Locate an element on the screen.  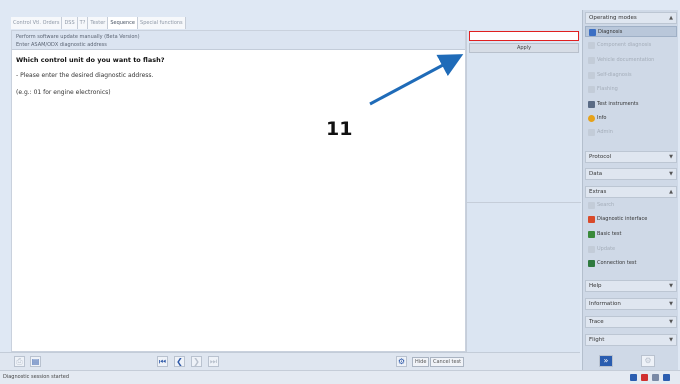
document-icon is located at coordinates (591, 60).